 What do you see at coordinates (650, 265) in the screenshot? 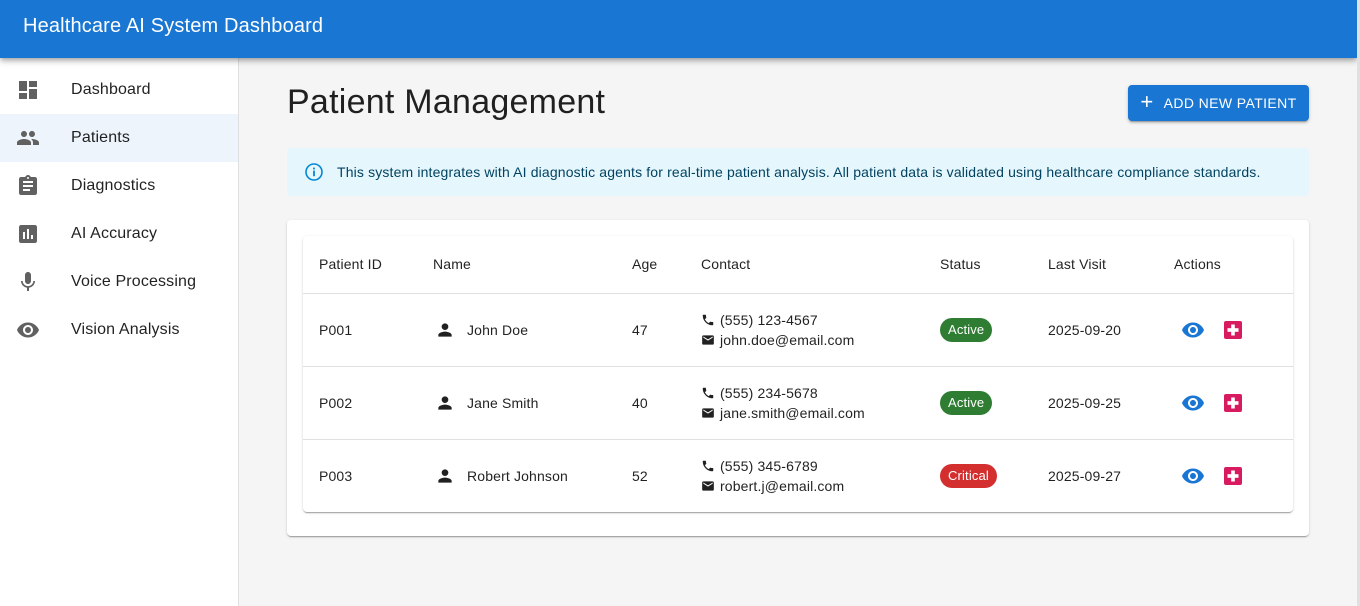
I see `column-header-age: Age` at bounding box center [650, 265].